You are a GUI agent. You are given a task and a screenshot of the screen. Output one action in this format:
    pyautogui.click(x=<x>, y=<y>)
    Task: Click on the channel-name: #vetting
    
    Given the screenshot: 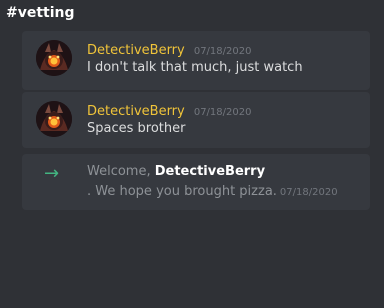 What is the action you would take?
    pyautogui.click(x=40, y=13)
    